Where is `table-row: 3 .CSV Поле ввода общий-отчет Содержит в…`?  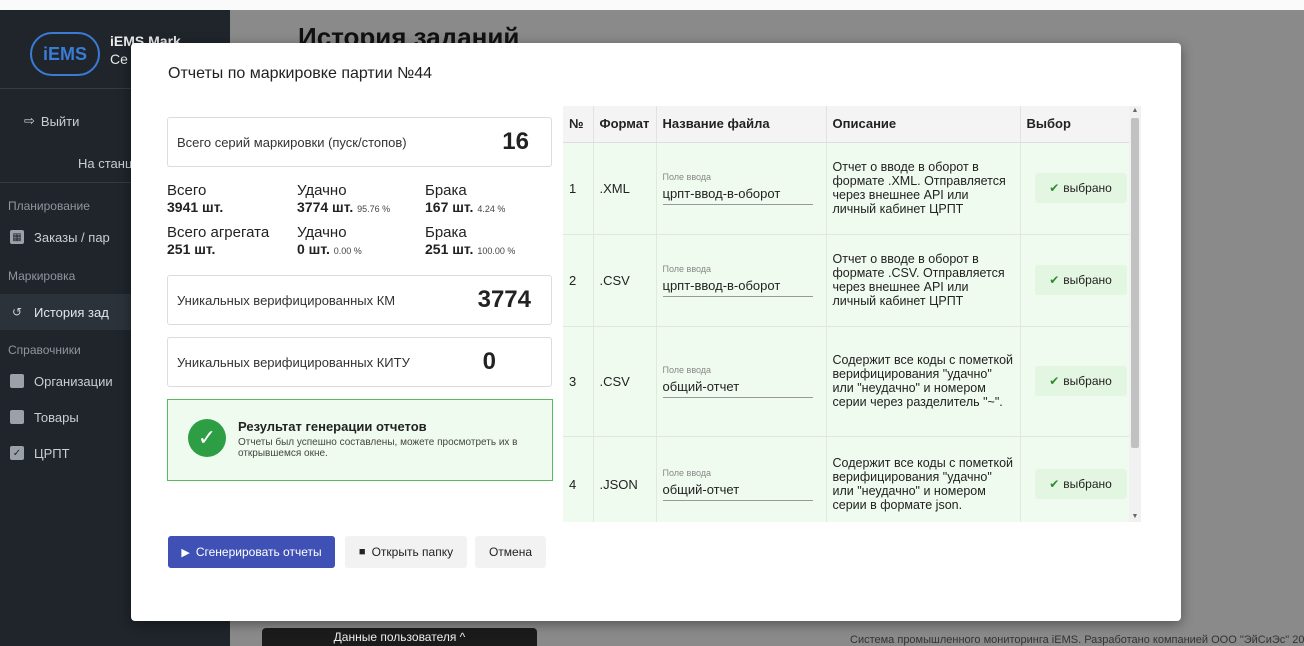
table-row: 3 .CSV Поле ввода общий-отчет Содержит в… is located at coordinates (846, 381).